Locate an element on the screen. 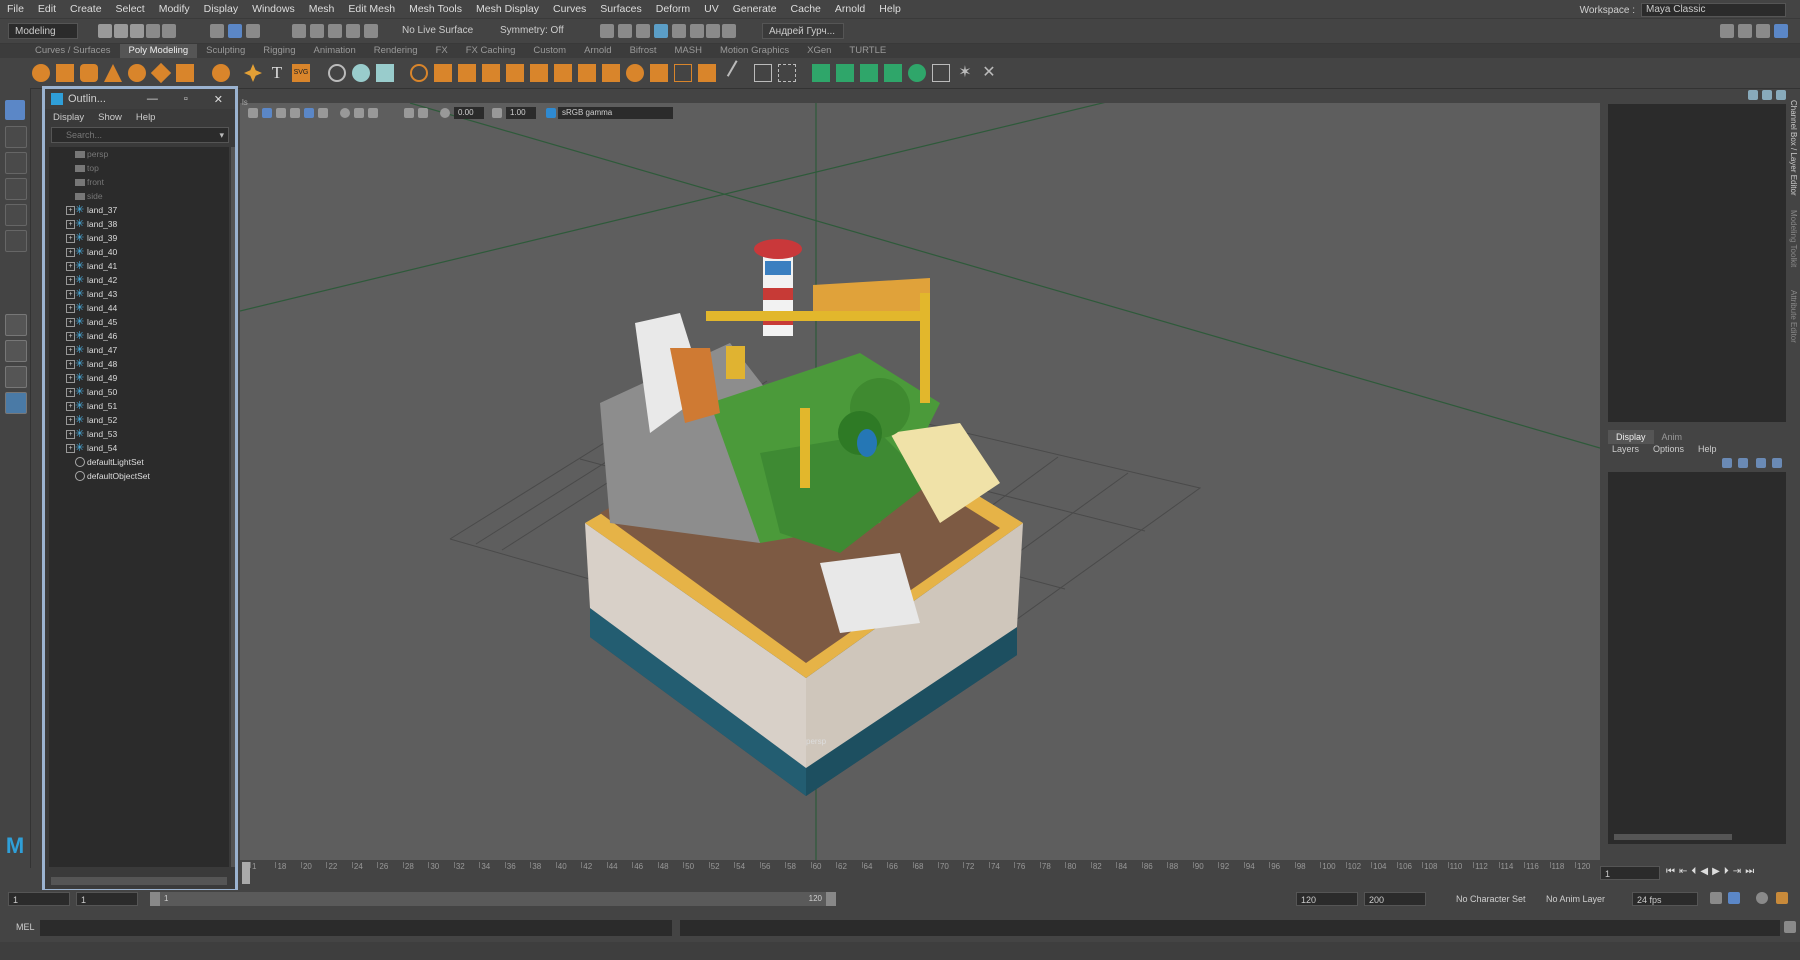 The image size is (1800, 960). menu-arnold: Arnold is located at coordinates (850, 9).